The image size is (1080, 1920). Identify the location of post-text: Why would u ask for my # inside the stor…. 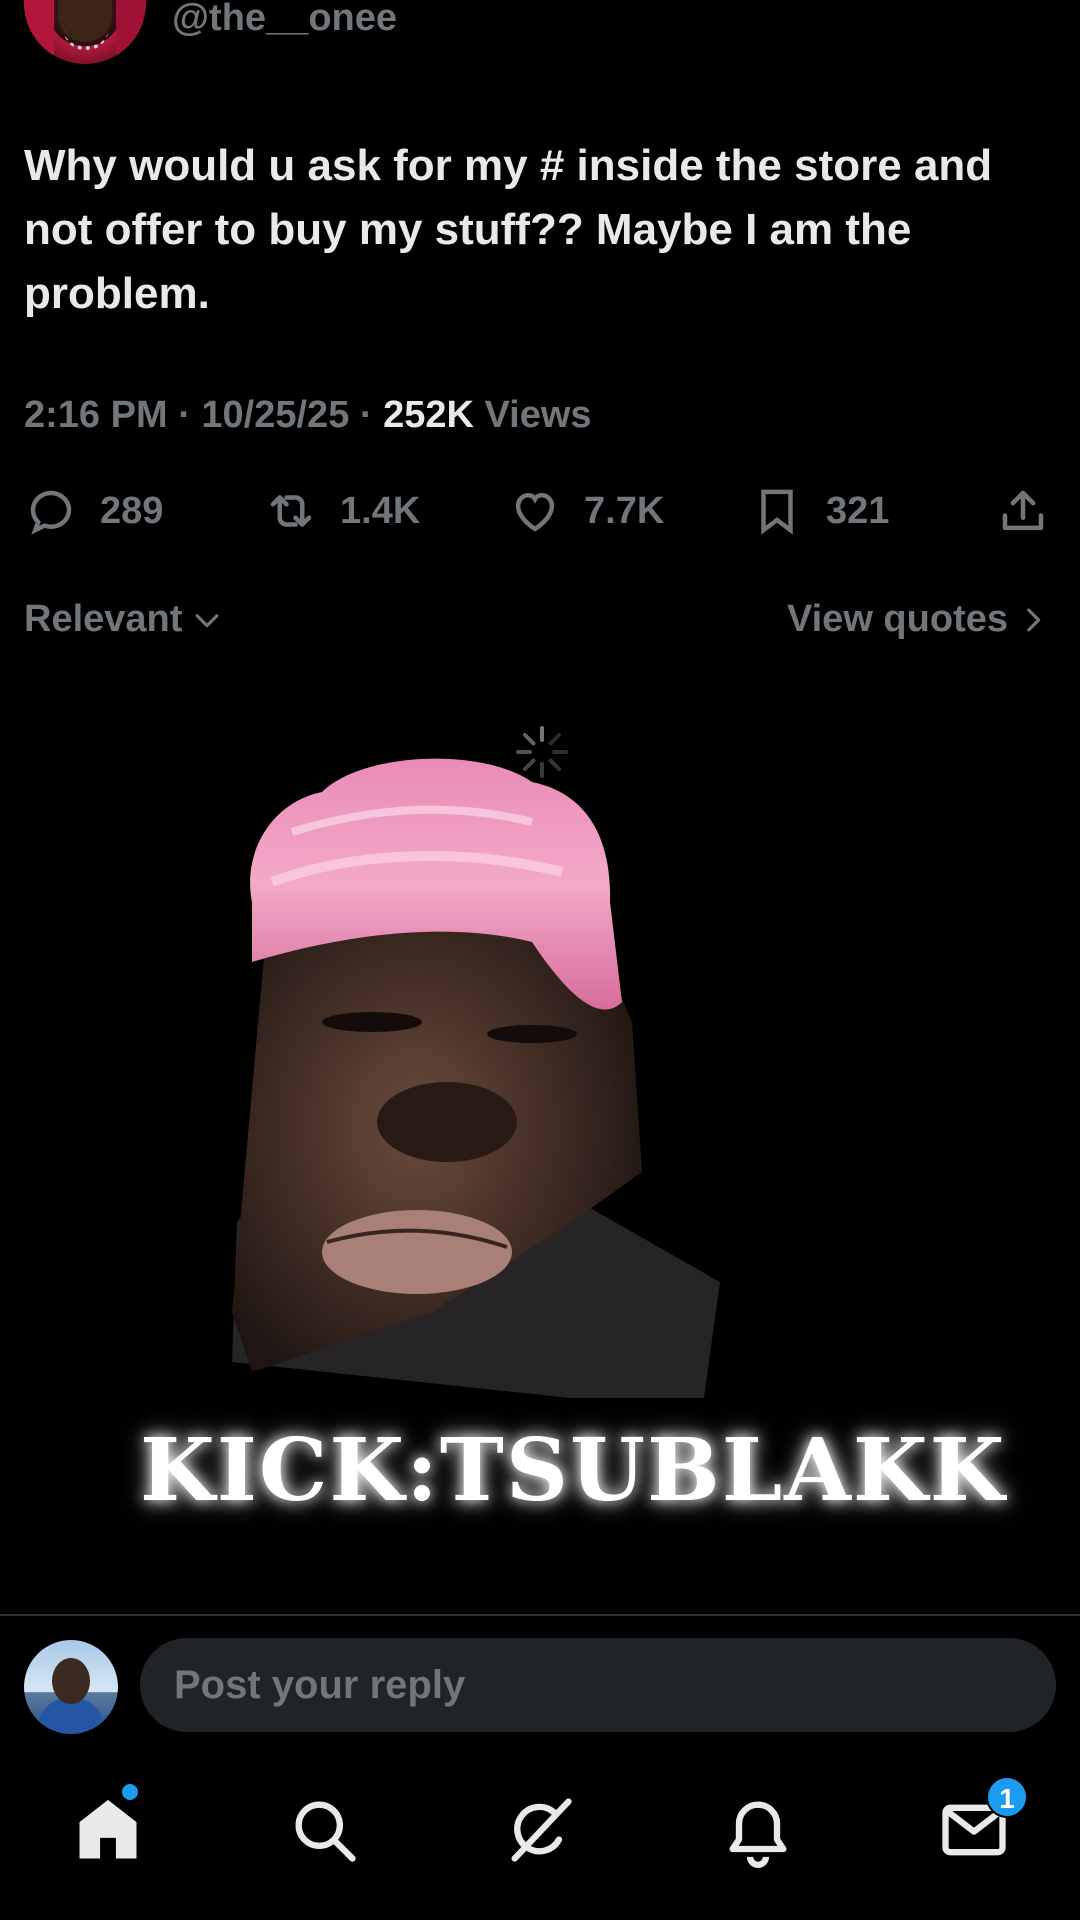
(508, 229).